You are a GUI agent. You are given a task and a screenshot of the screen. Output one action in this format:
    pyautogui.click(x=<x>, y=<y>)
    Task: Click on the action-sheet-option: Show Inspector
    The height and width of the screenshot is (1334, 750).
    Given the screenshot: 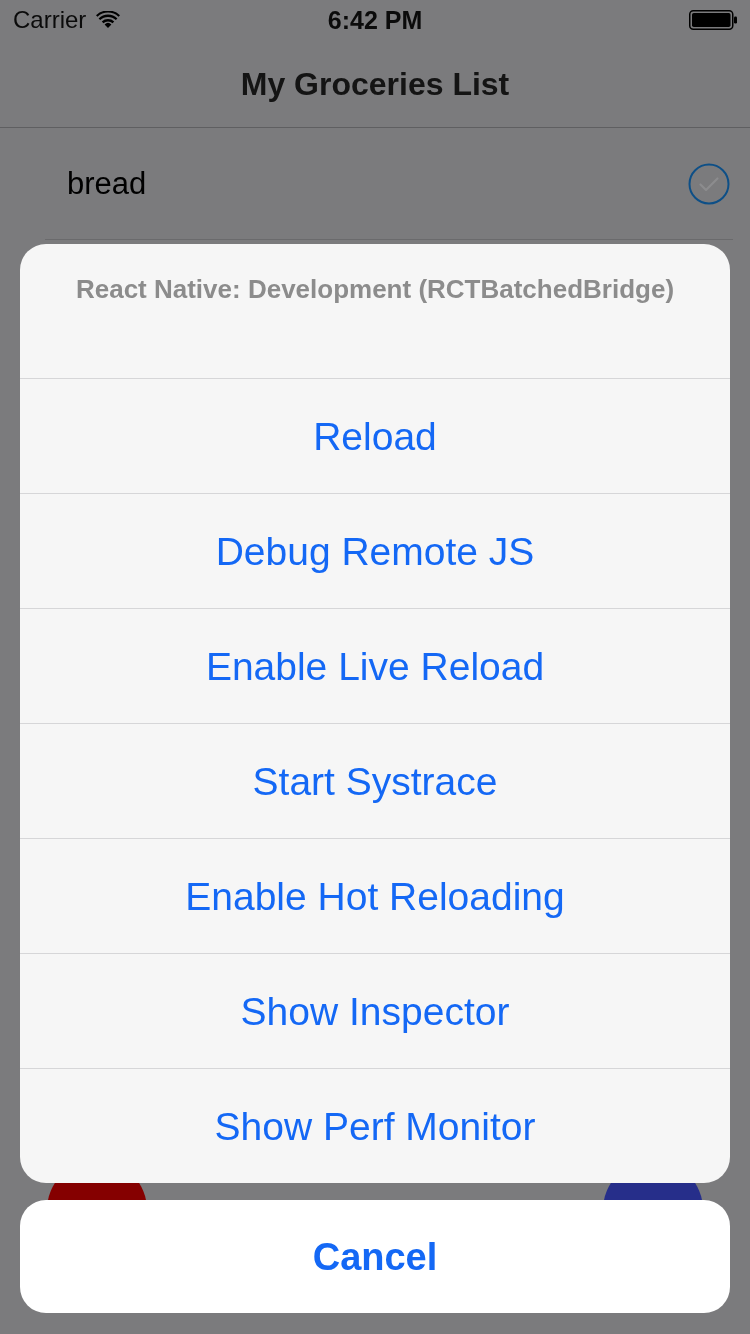 What is the action you would take?
    pyautogui.click(x=375, y=1011)
    